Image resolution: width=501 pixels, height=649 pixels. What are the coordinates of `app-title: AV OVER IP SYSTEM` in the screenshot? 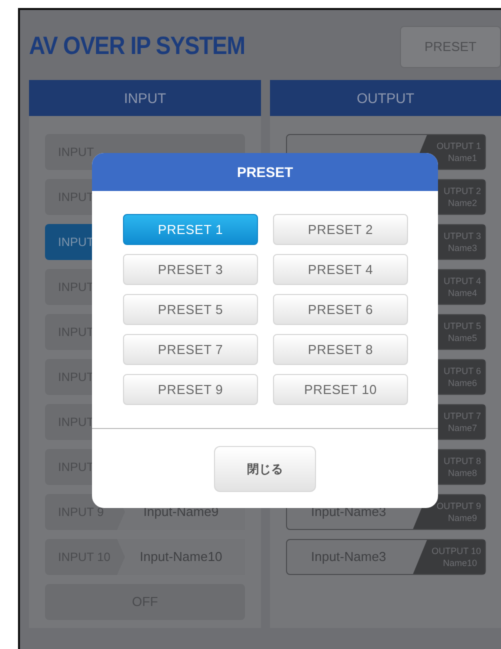 It's located at (137, 46).